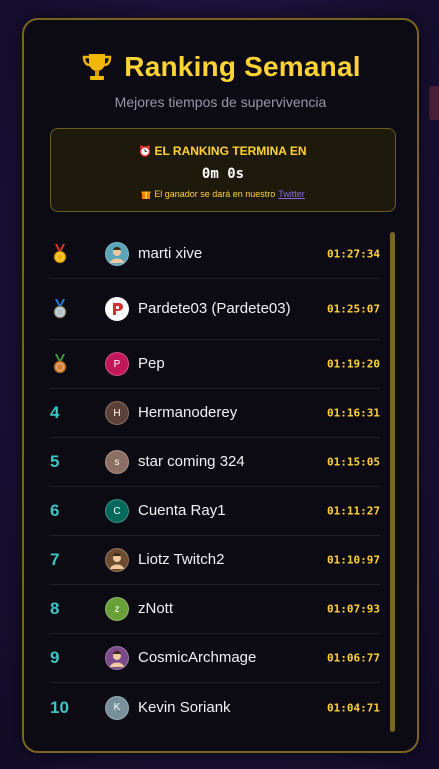  I want to click on gift-icon, so click(146, 195).